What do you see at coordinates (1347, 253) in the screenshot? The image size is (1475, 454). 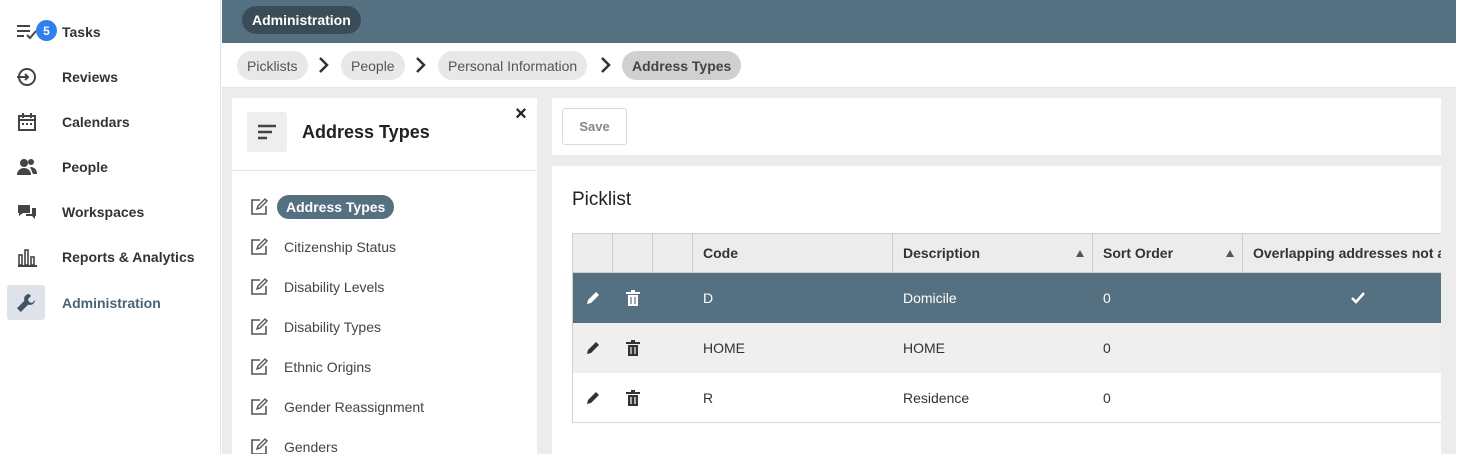 I see `column-header-label: Overlapping addresses not allowed` at bounding box center [1347, 253].